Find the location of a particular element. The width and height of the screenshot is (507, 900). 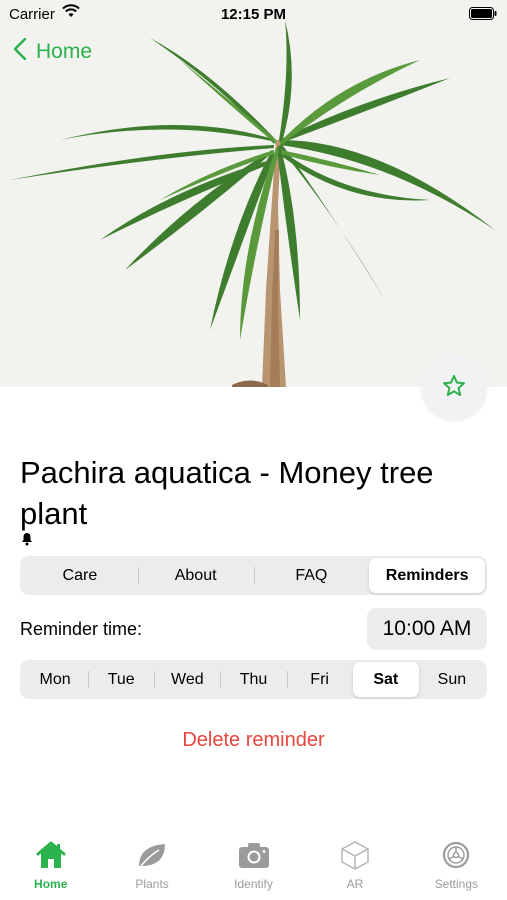

home-icon is located at coordinates (51, 857).